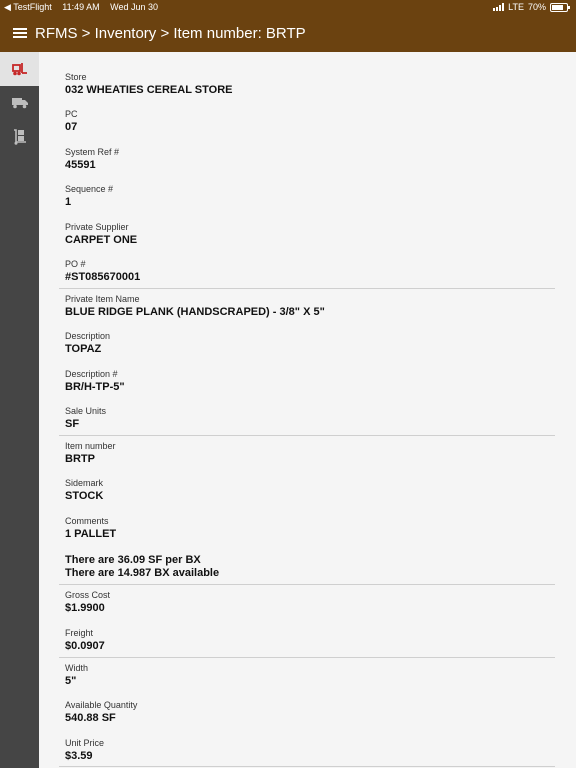  Describe the element at coordinates (95, 387) in the screenshot. I see `field-value: BR/H-TP-5"` at that location.